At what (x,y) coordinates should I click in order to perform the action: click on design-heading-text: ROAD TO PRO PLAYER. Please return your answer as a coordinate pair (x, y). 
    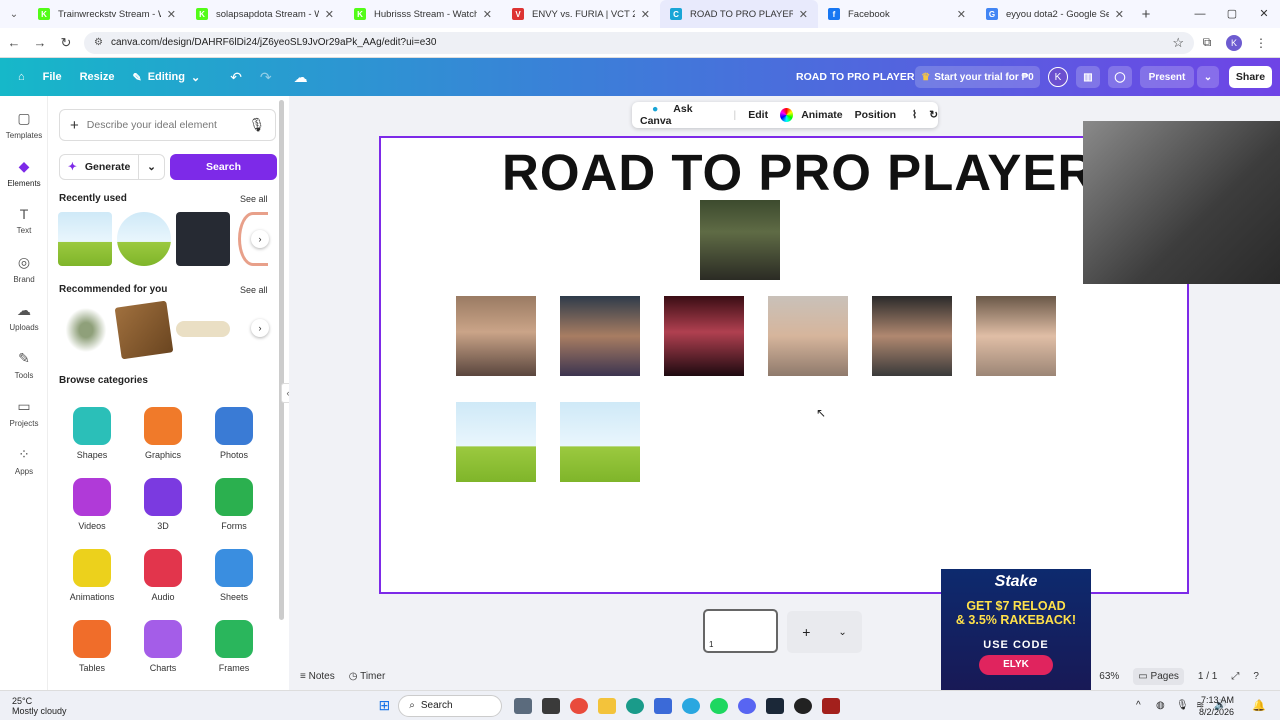
    Looking at the image, I should click on (798, 172).